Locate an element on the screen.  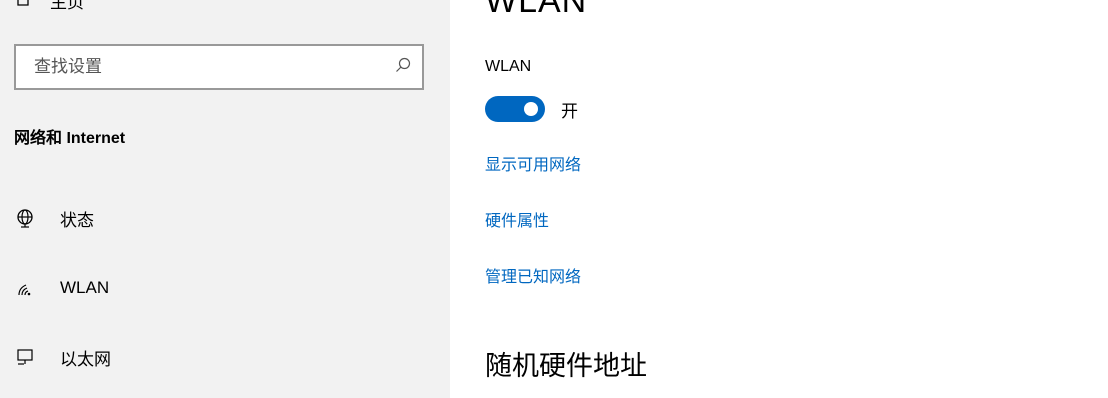
search-input is located at coordinates (213, 67).